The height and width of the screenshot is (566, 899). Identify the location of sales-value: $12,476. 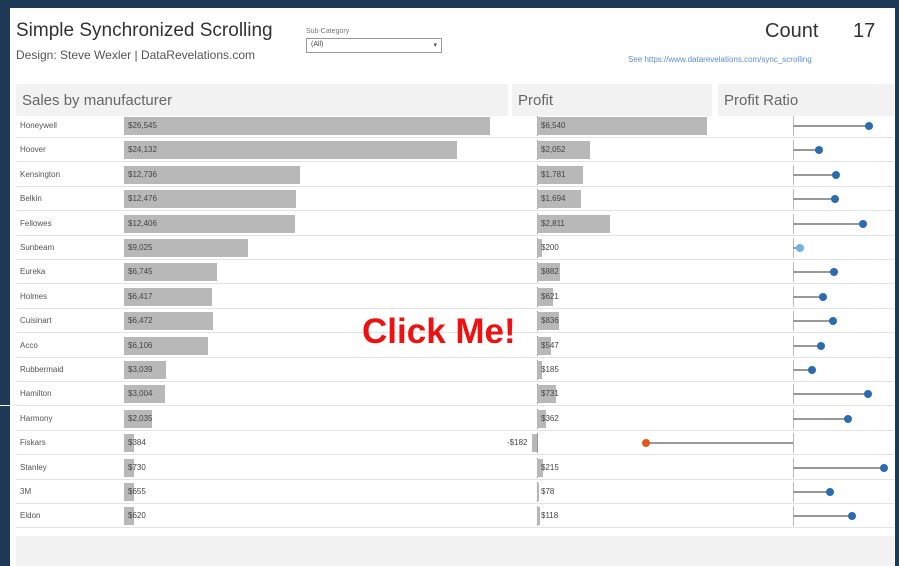
(142, 199).